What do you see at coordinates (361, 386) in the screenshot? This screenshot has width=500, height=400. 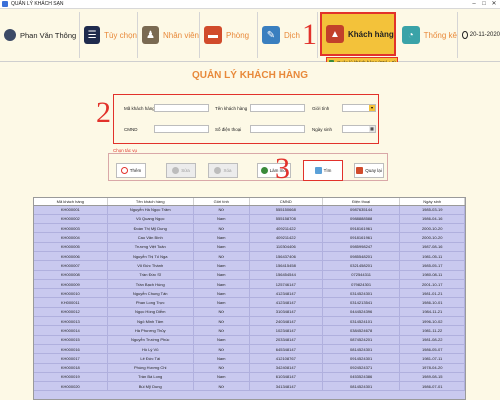 I see `table-cell: 0814524301` at bounding box center [361, 386].